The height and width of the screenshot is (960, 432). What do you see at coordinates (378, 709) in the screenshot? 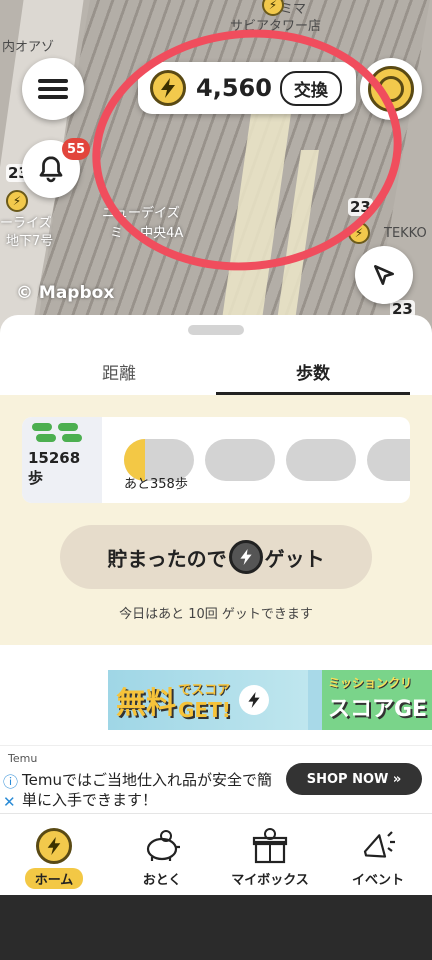
I see `promo-mission-sub: スコアGE` at bounding box center [378, 709].